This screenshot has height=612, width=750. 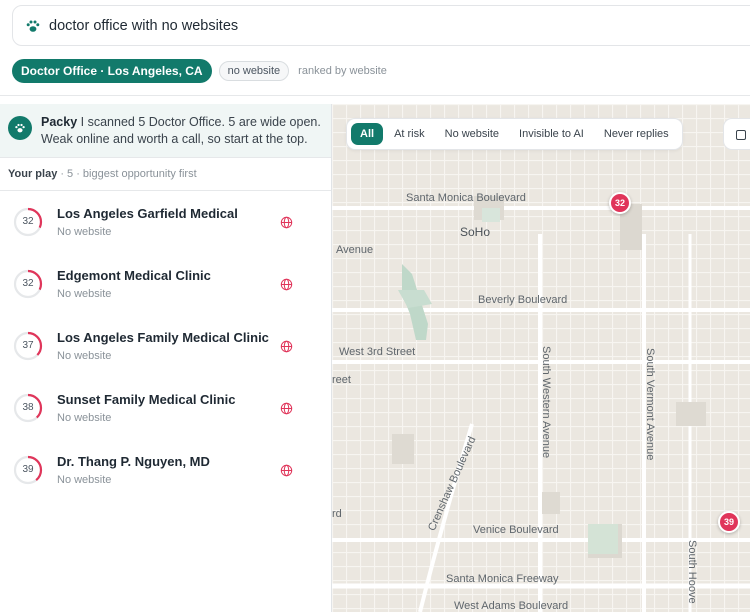 I want to click on business-name: Los Angeles Family Medical Clinic, so click(x=163, y=337).